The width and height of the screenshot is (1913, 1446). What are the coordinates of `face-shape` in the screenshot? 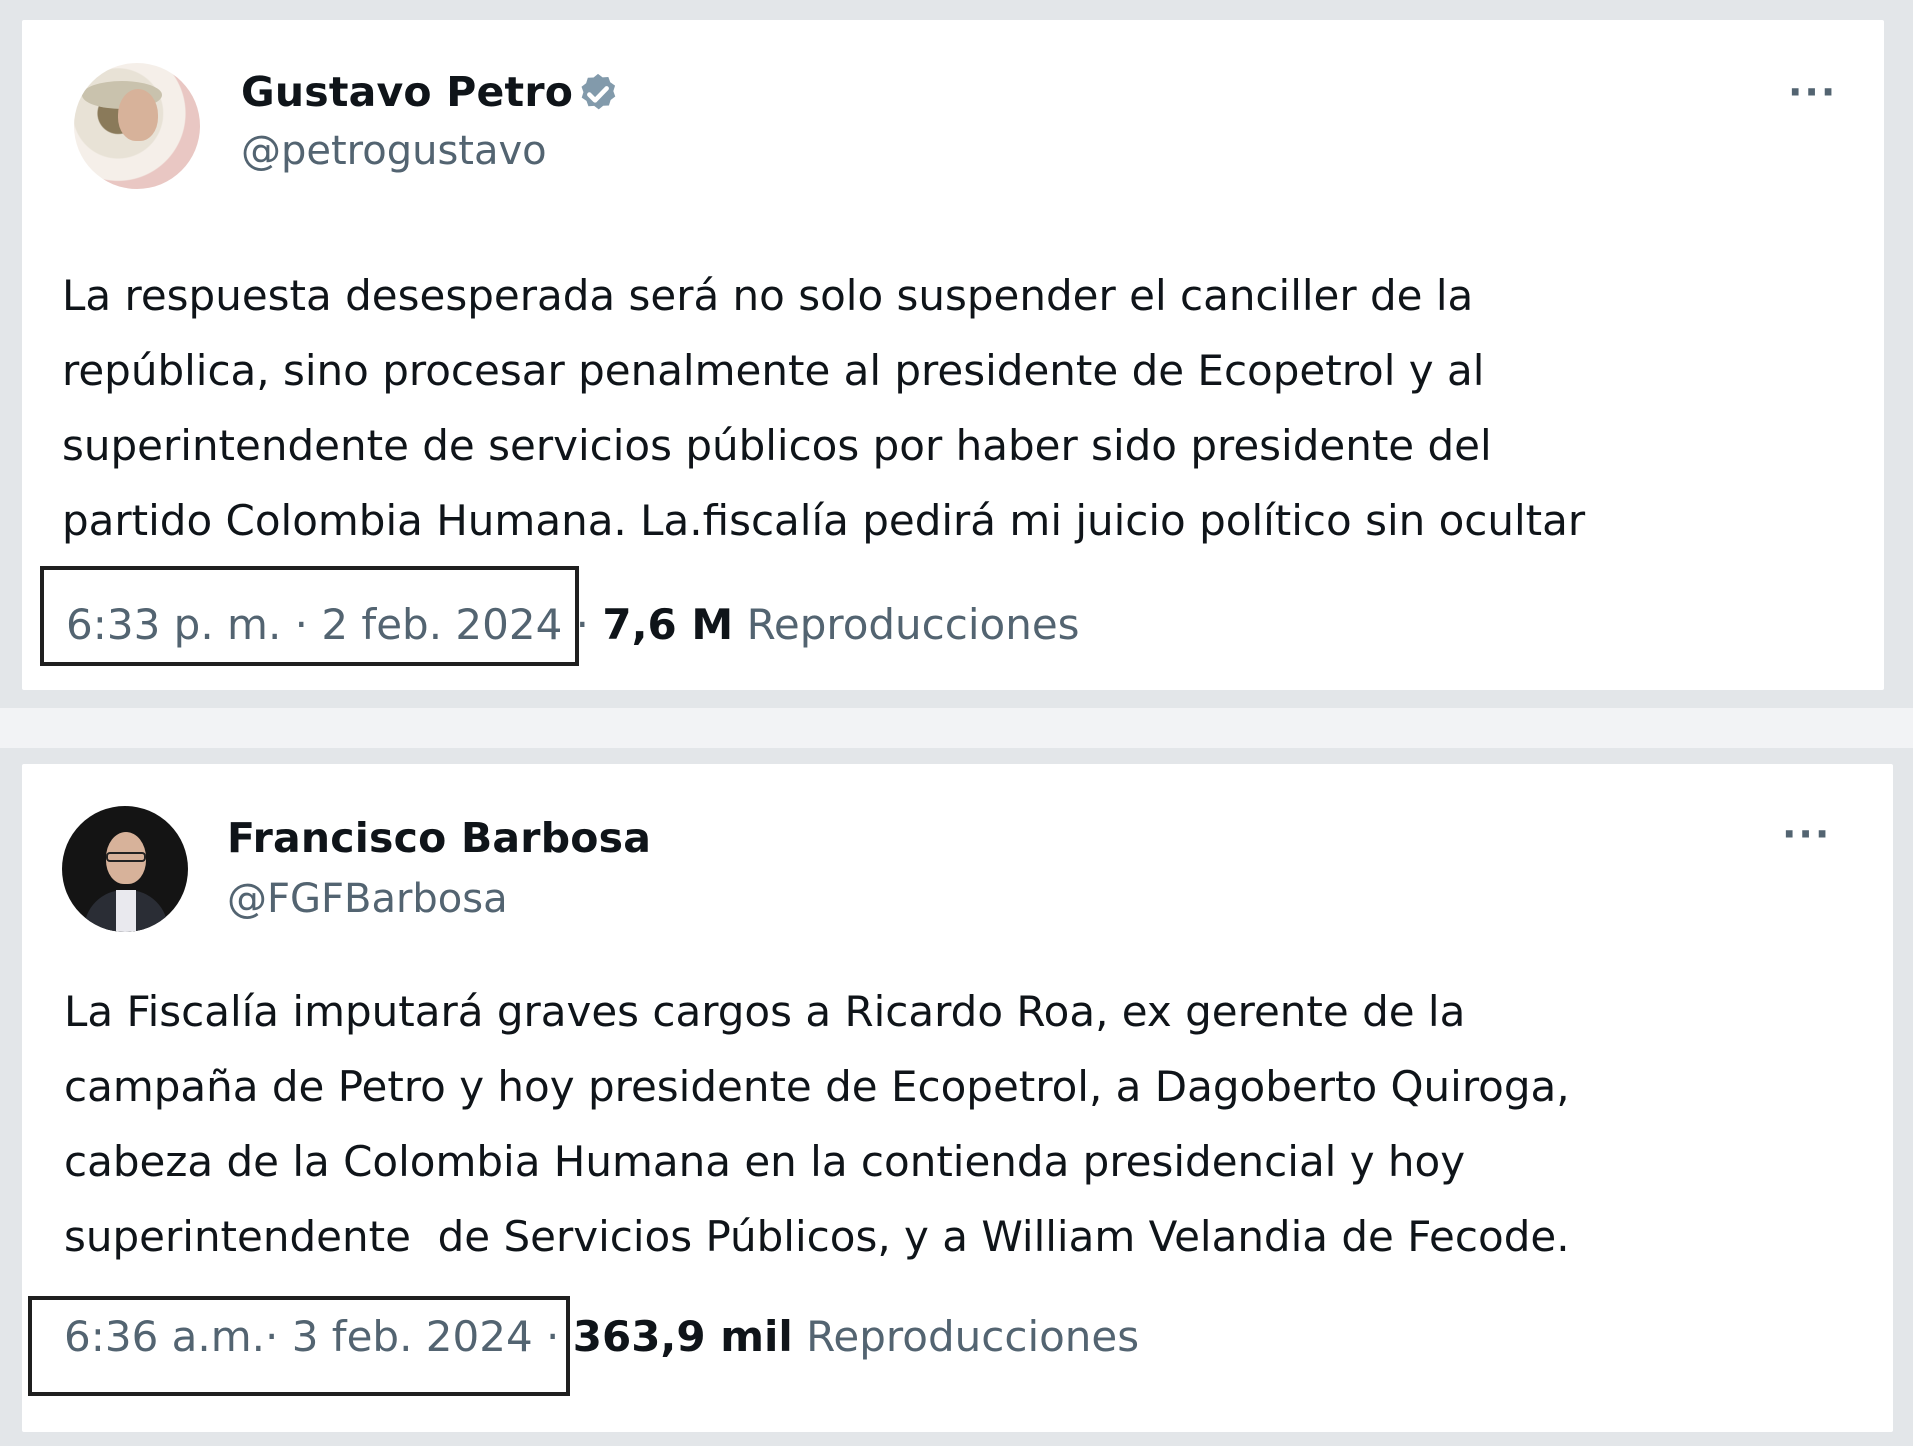 It's located at (138, 115).